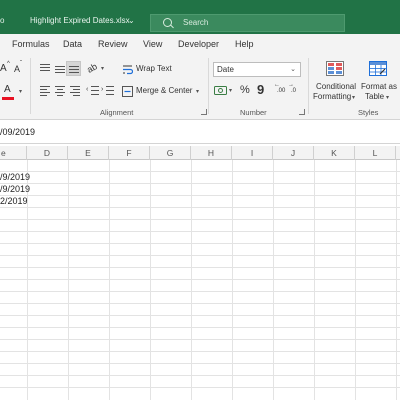 The width and height of the screenshot is (400, 400). What do you see at coordinates (244, 44) in the screenshot?
I see `tab-help: Help` at bounding box center [244, 44].